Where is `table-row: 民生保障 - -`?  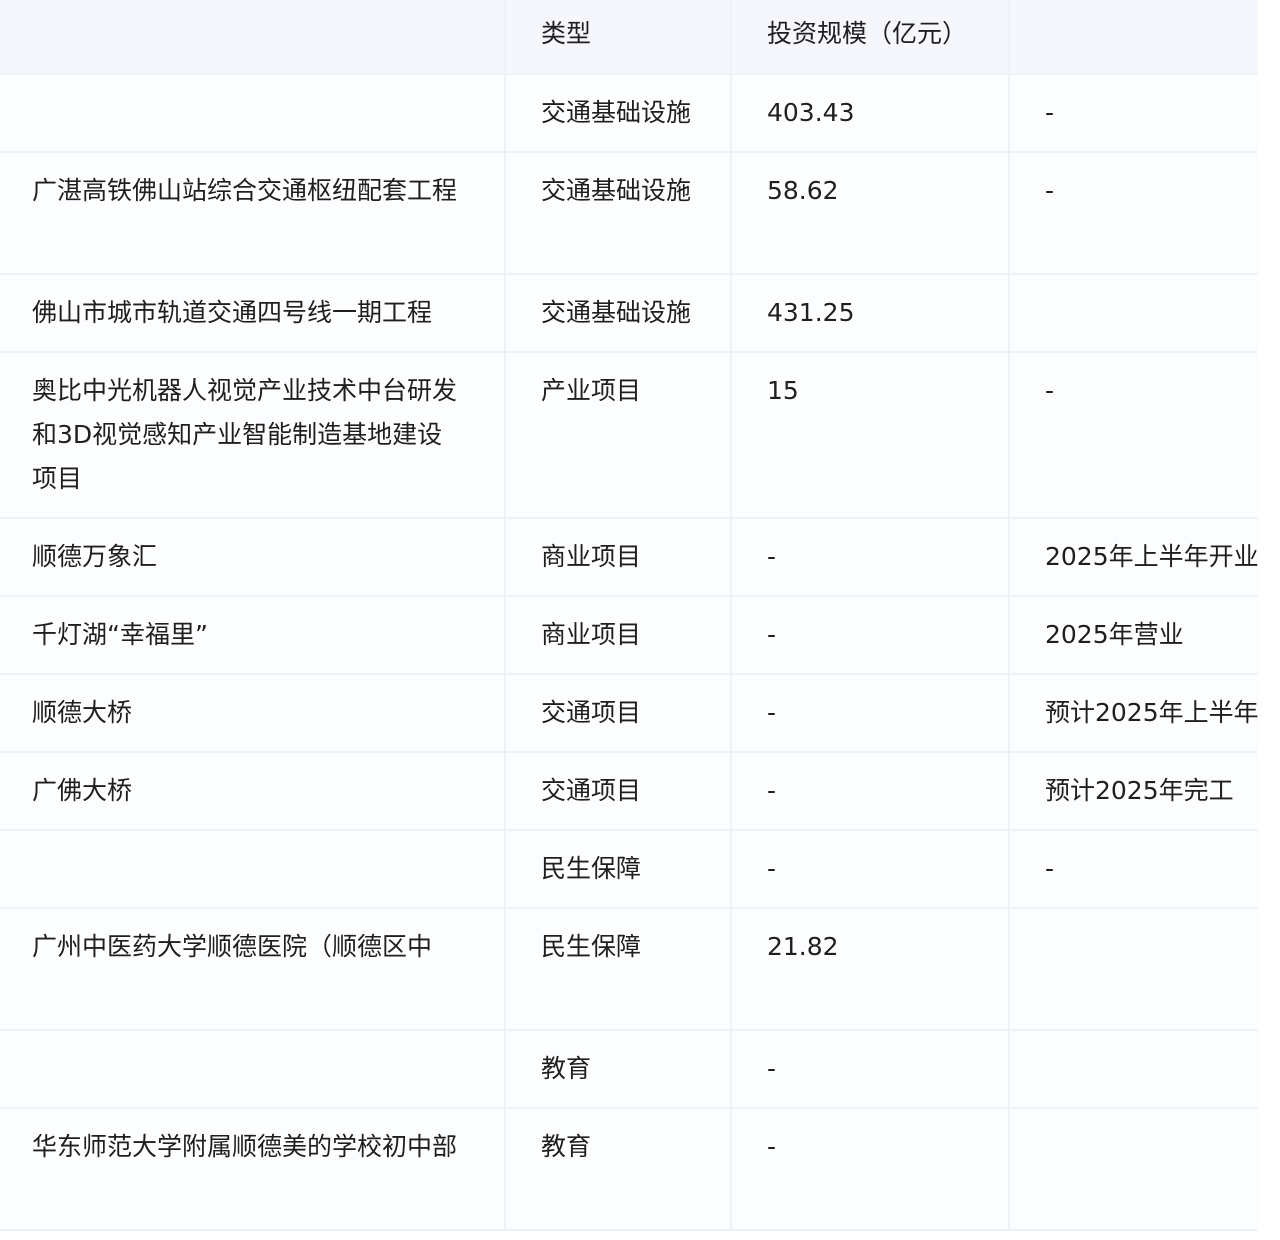
table-row: 民生保障 - - is located at coordinates (629, 869).